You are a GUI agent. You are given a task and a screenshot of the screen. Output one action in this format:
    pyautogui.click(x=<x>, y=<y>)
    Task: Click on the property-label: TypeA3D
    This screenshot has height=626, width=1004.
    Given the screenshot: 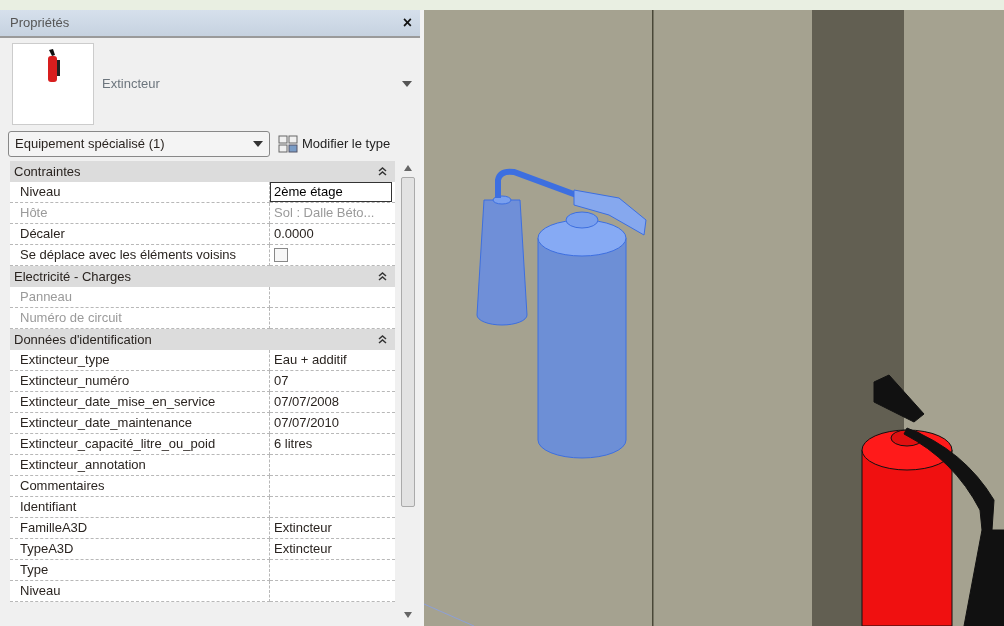 What is the action you would take?
    pyautogui.click(x=140, y=549)
    